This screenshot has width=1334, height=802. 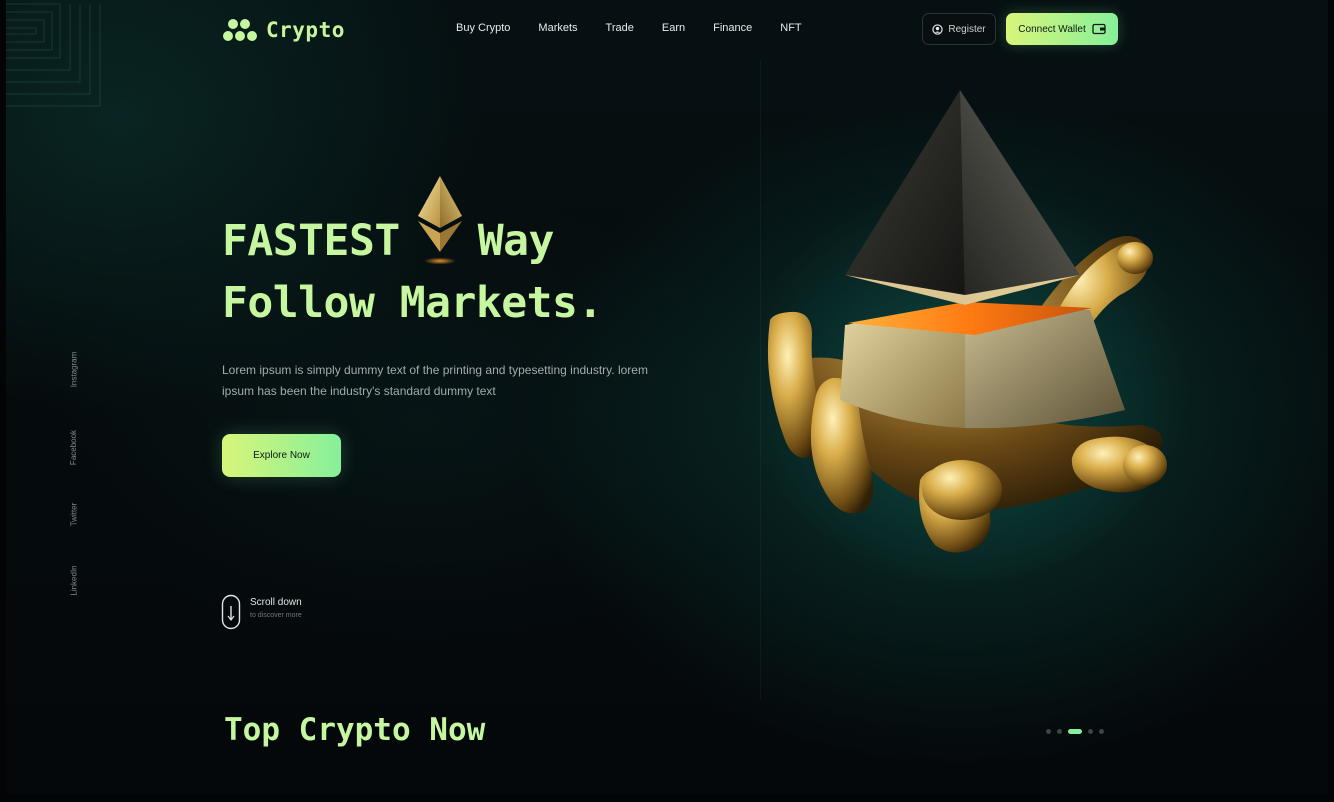 I want to click on nav-item-finance: Finance, so click(x=732, y=28).